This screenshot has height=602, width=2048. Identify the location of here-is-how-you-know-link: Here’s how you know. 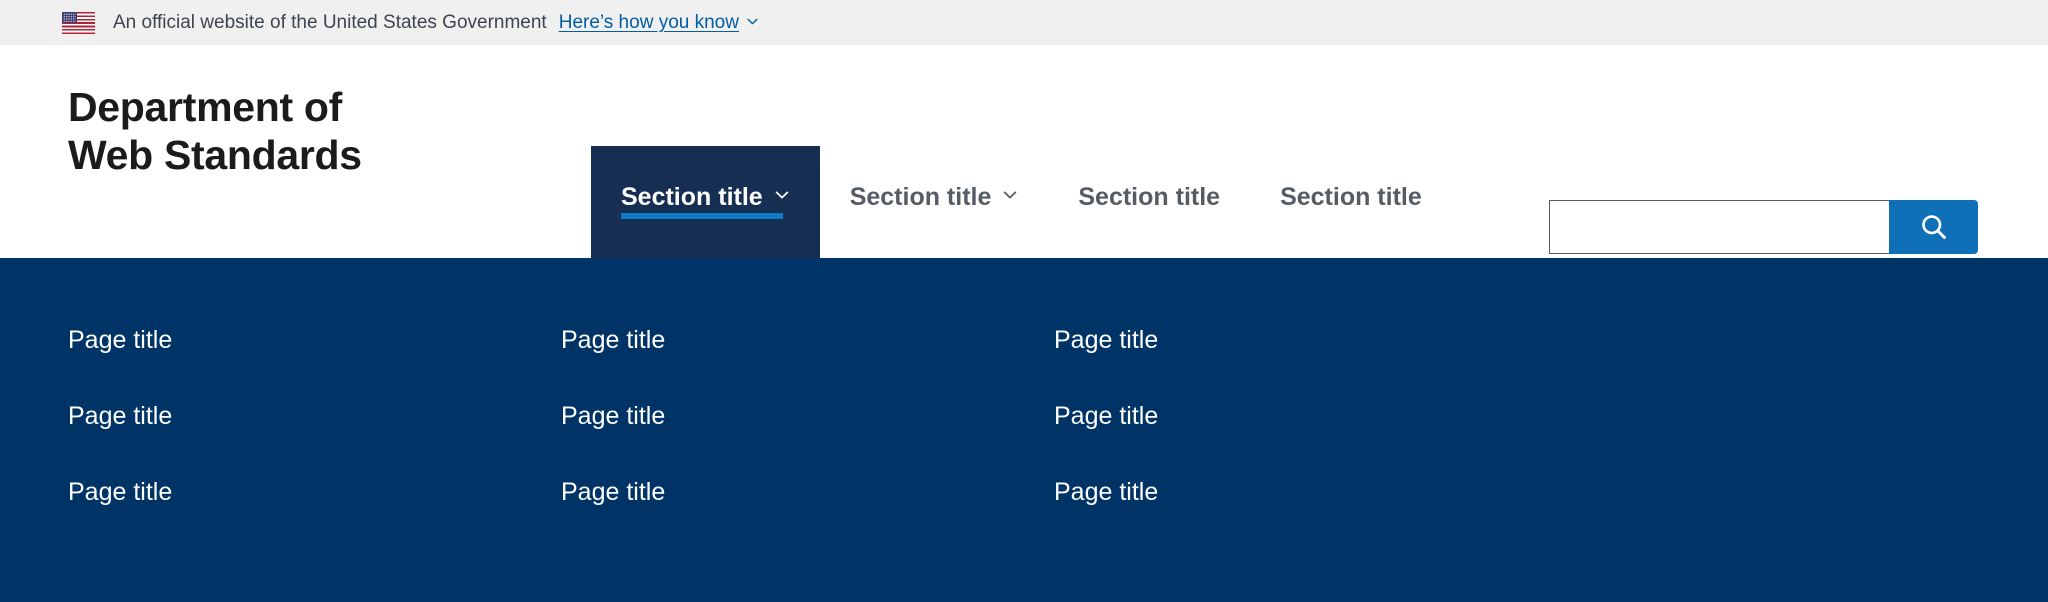
(659, 22).